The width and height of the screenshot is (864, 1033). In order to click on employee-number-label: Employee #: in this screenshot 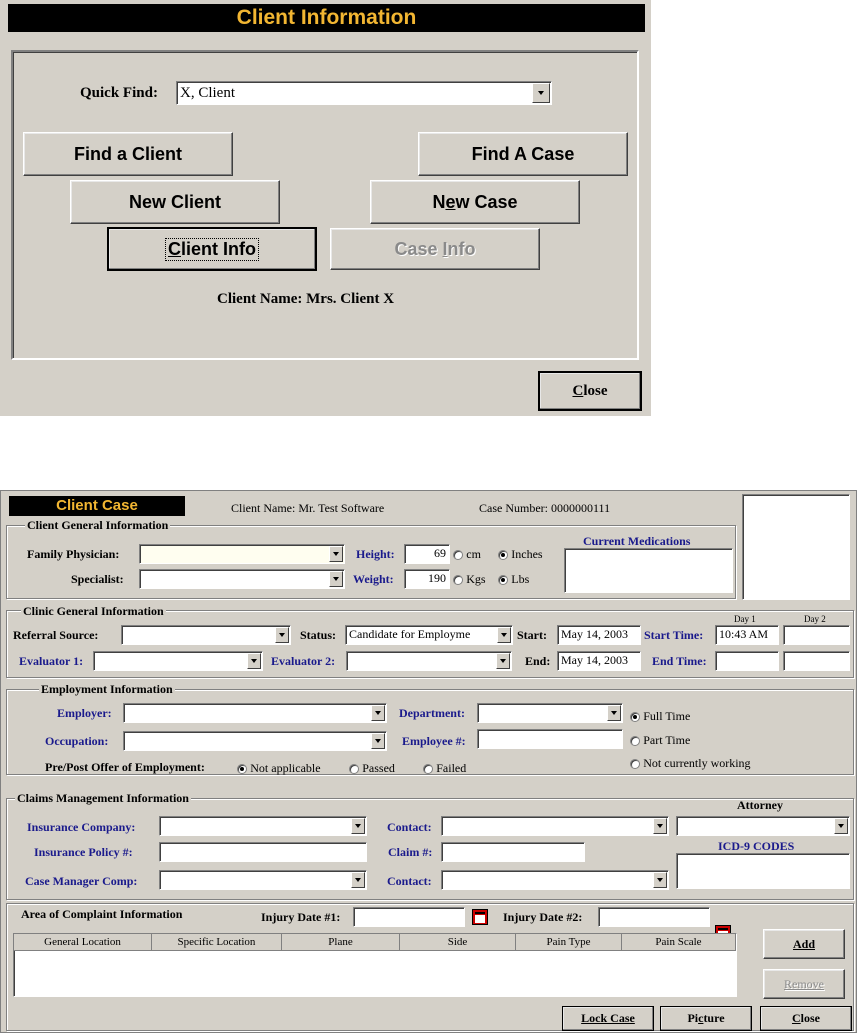, I will do `click(434, 741)`.